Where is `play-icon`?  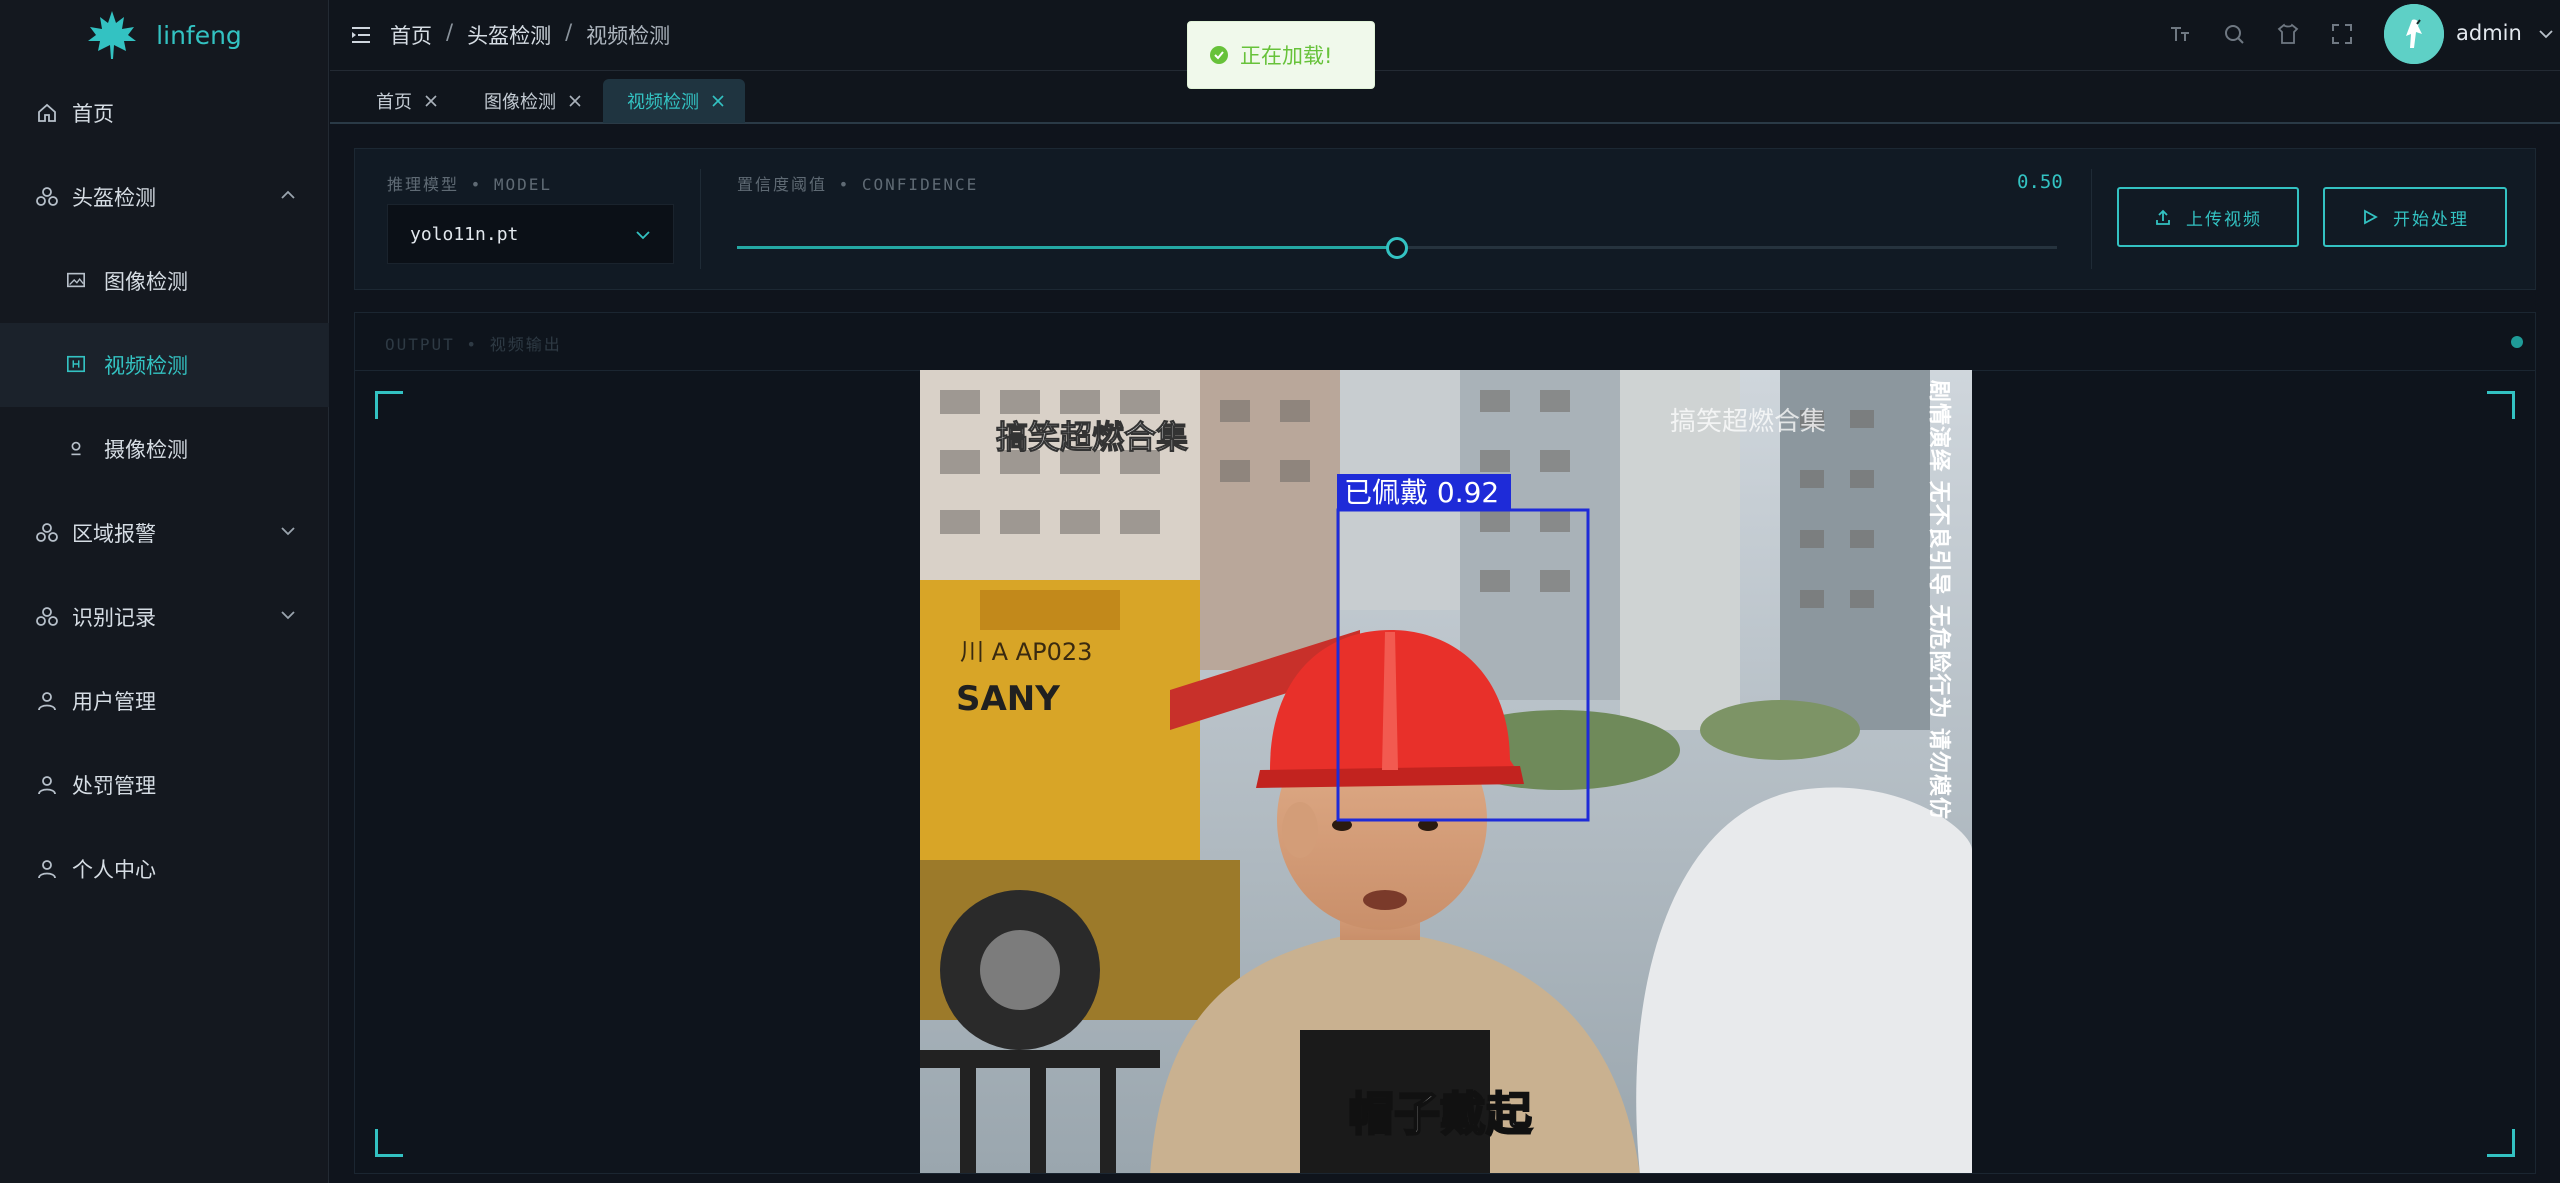
play-icon is located at coordinates (2371, 217).